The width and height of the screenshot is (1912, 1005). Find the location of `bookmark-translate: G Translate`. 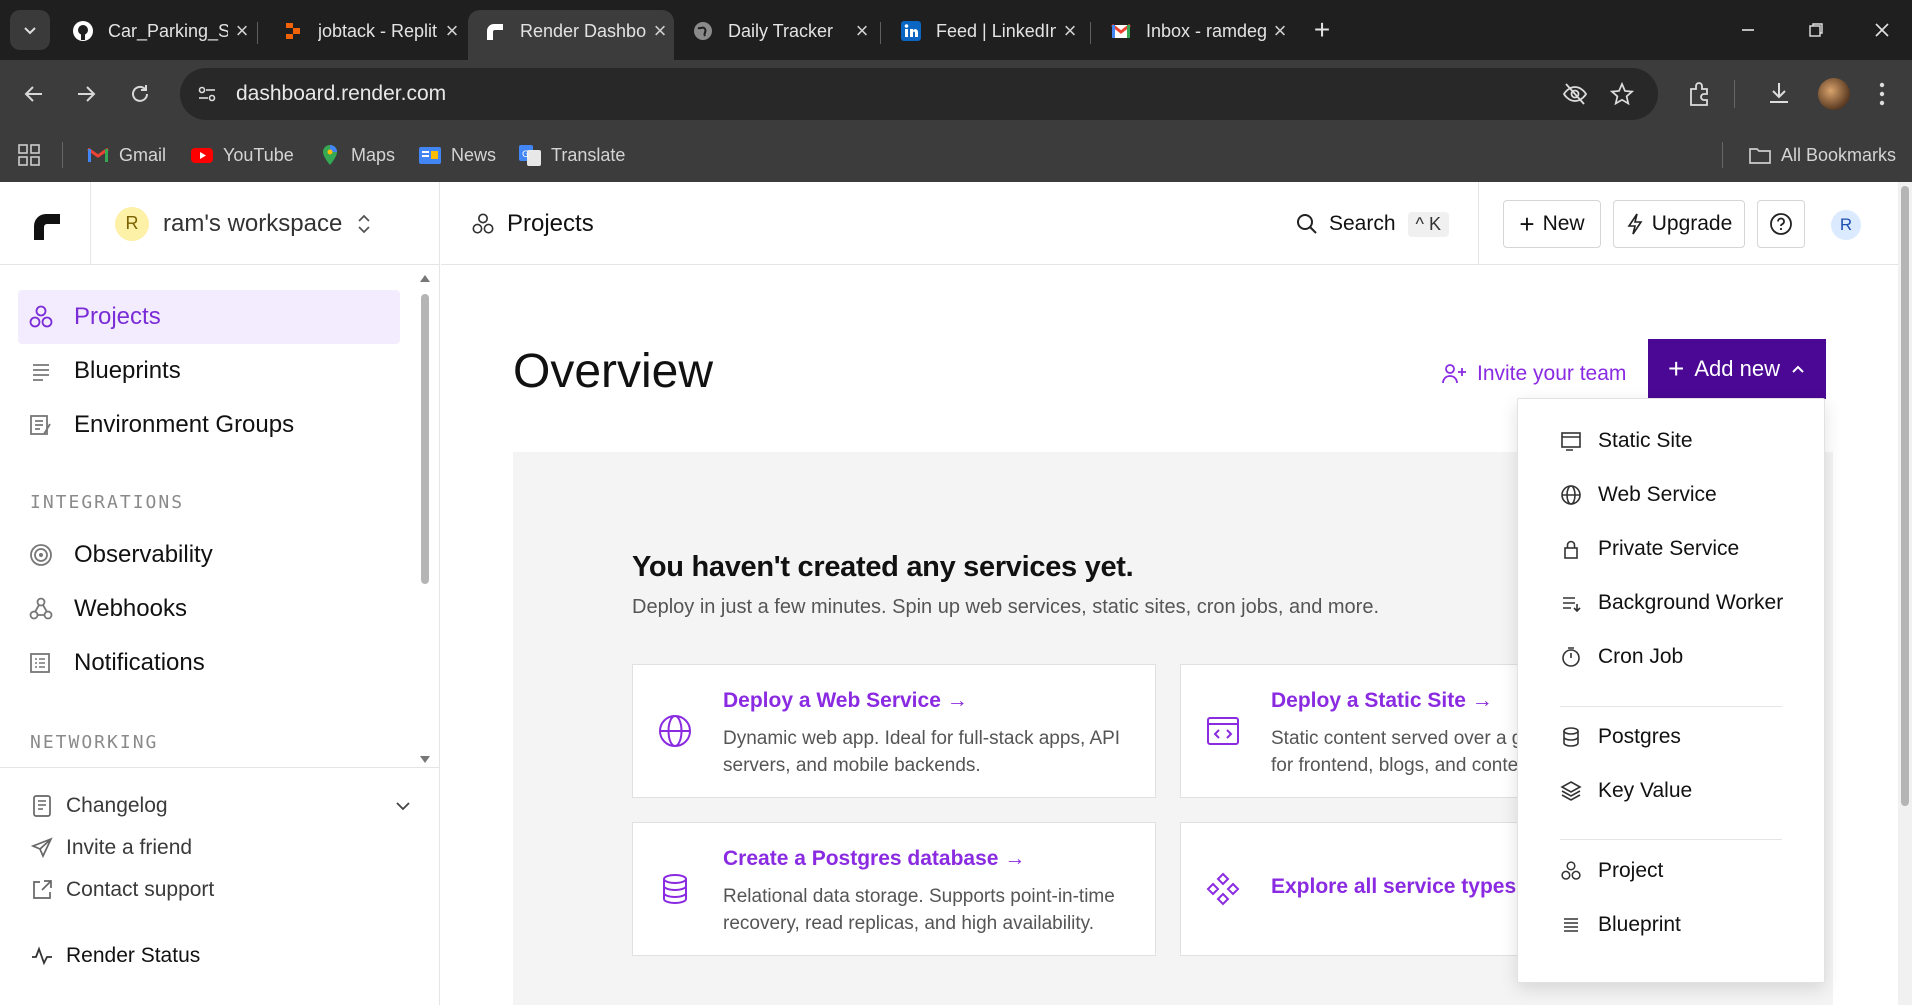

bookmark-translate: G Translate is located at coordinates (571, 155).